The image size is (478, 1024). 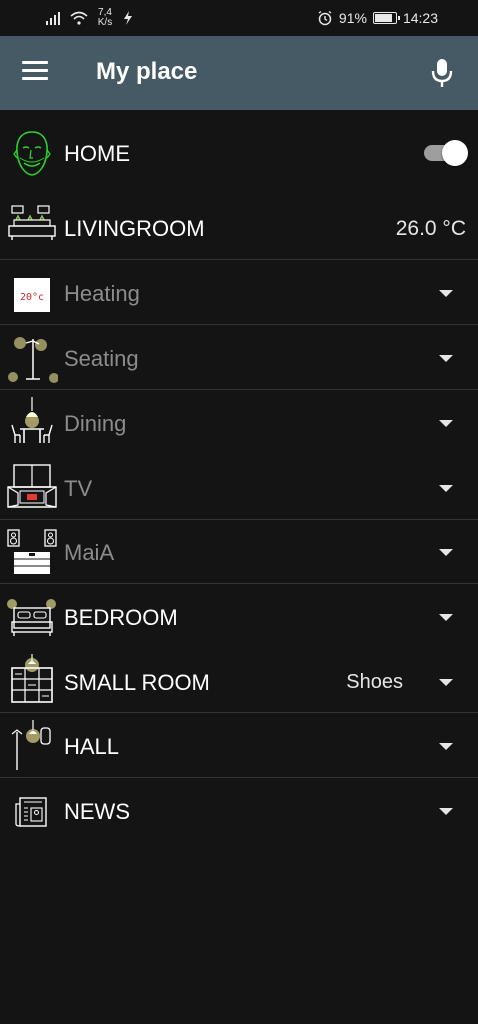 I want to click on speakers-icon, so click(x=32, y=551).